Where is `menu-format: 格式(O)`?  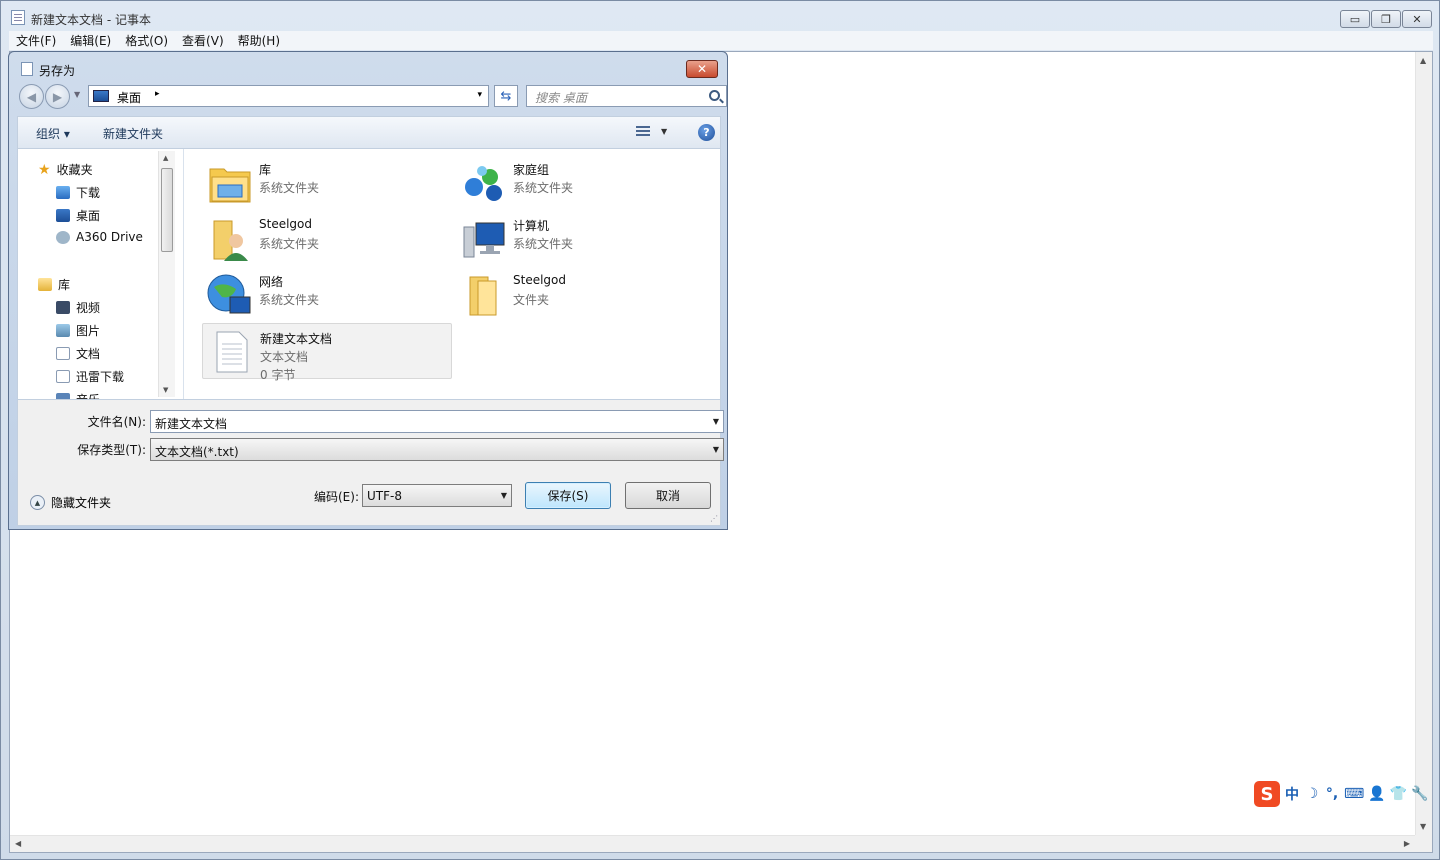
menu-format: 格式(O) is located at coordinates (146, 40).